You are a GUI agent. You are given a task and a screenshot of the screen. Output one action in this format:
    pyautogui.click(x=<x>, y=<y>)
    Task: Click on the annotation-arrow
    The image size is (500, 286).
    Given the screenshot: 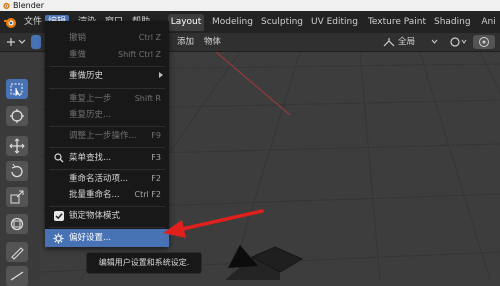 What is the action you would take?
    pyautogui.click(x=213, y=223)
    